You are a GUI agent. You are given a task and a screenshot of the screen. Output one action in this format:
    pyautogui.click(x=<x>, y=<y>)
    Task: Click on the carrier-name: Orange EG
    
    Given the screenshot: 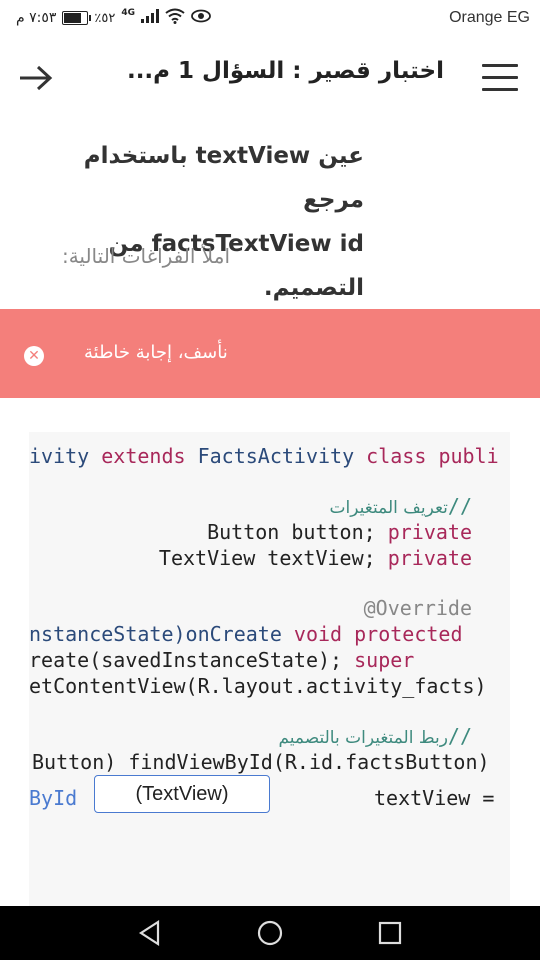 What is the action you would take?
    pyautogui.click(x=489, y=17)
    